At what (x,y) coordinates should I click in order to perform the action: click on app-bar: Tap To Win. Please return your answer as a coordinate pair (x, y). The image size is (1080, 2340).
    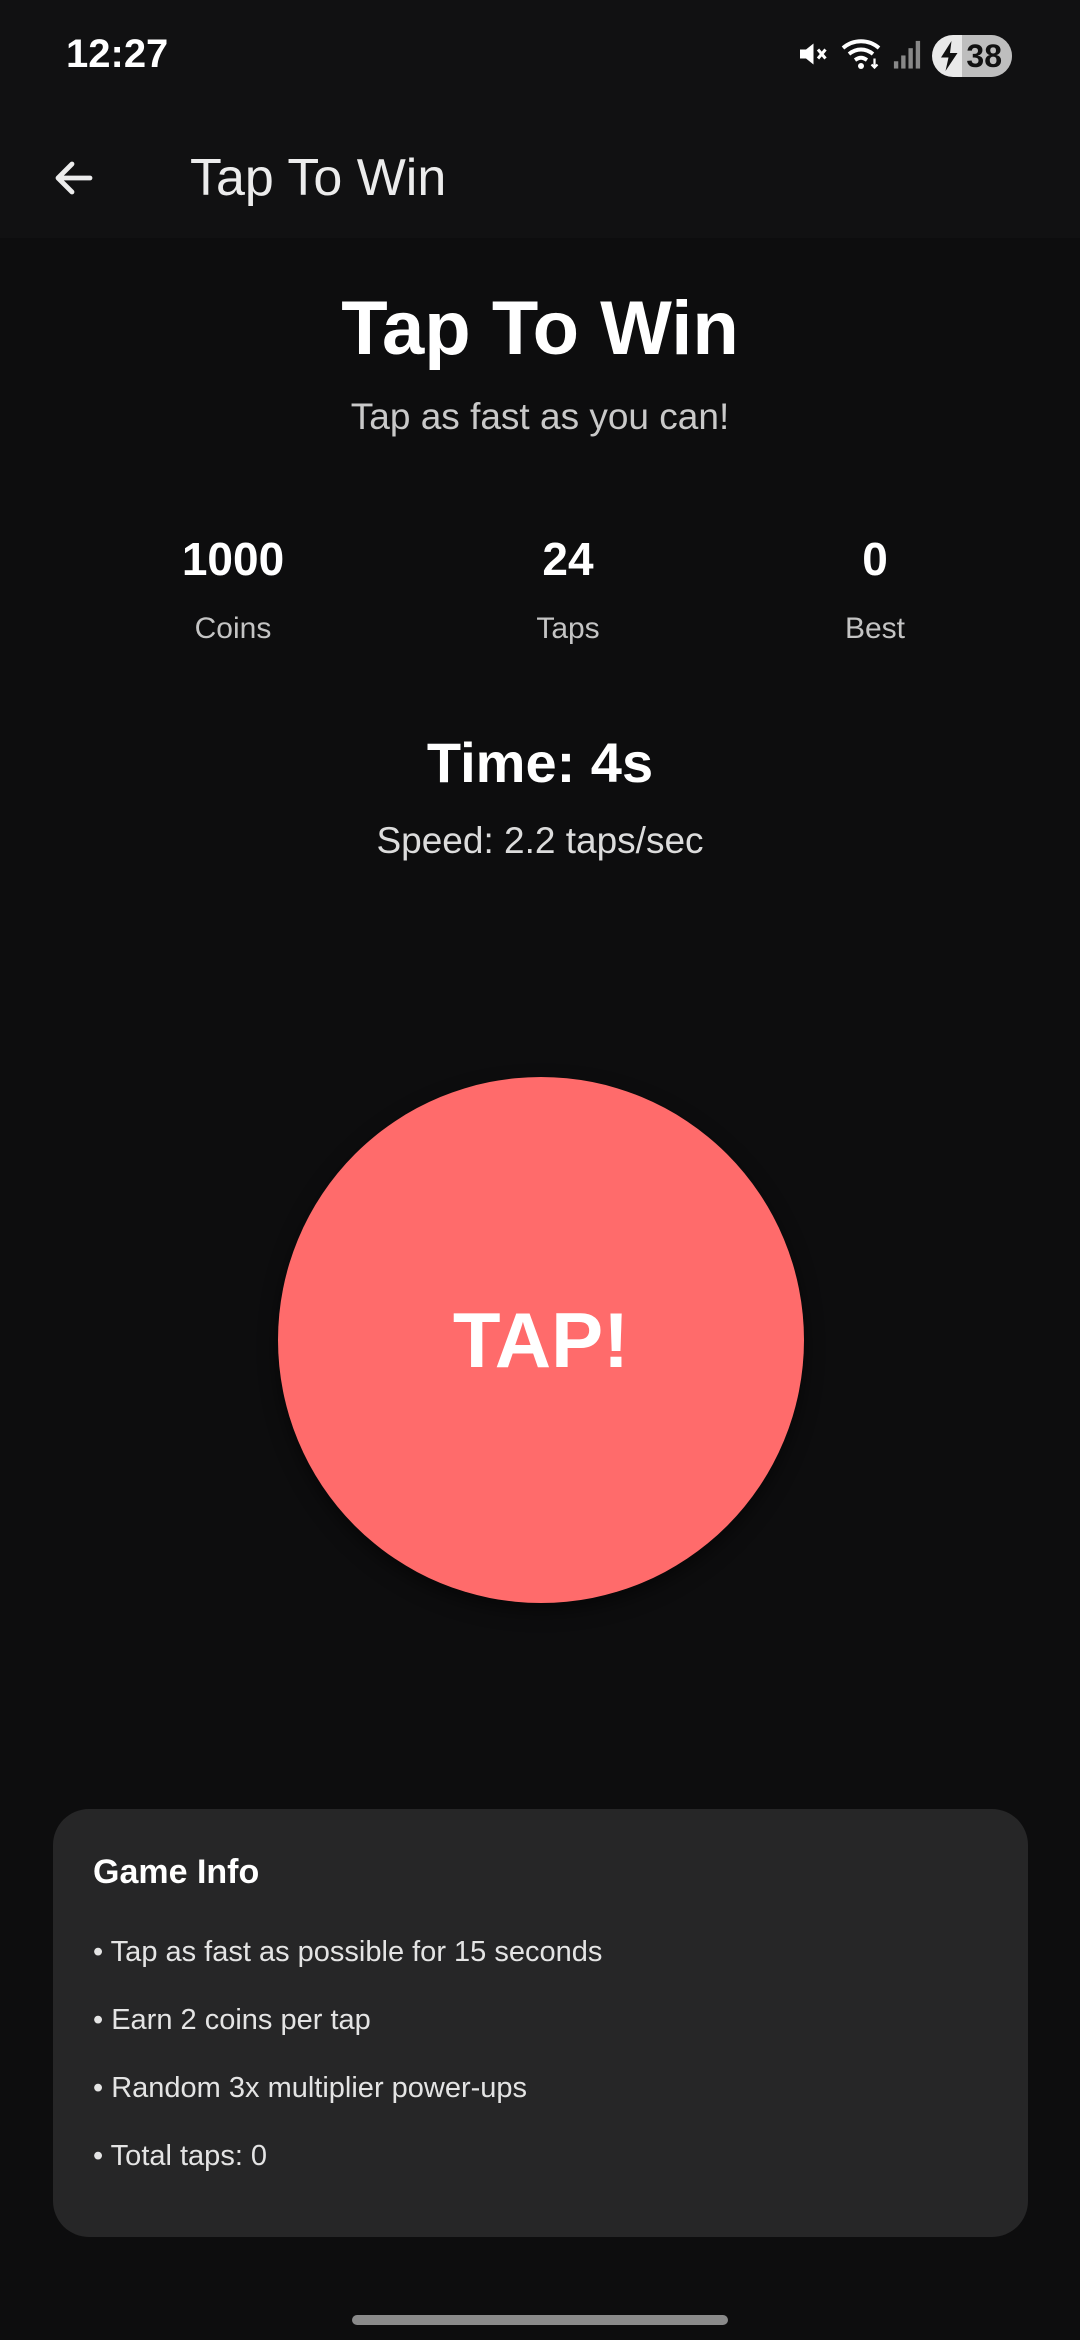
    Looking at the image, I should click on (540, 178).